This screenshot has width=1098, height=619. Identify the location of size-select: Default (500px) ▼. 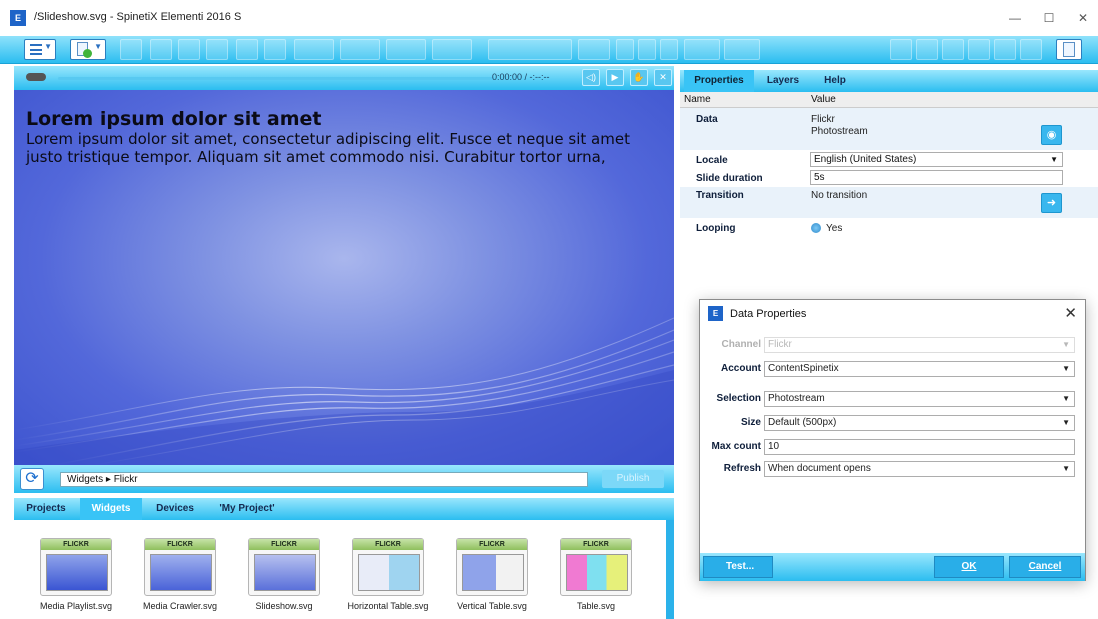
(919, 423).